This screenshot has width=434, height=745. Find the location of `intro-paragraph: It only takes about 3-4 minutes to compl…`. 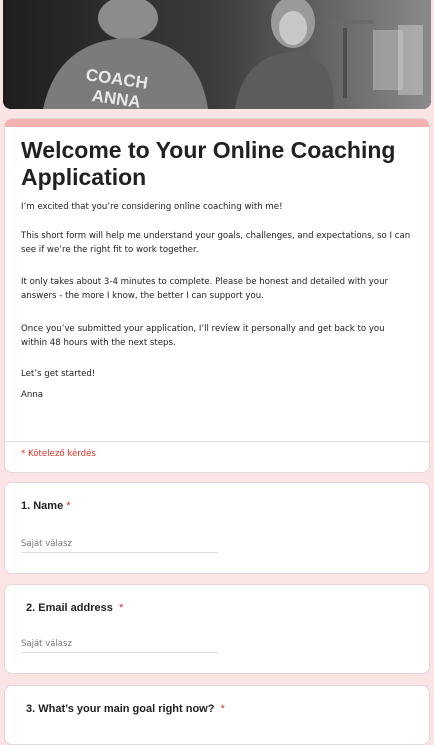

intro-paragraph: It only takes about 3-4 minutes to compl… is located at coordinates (205, 289).